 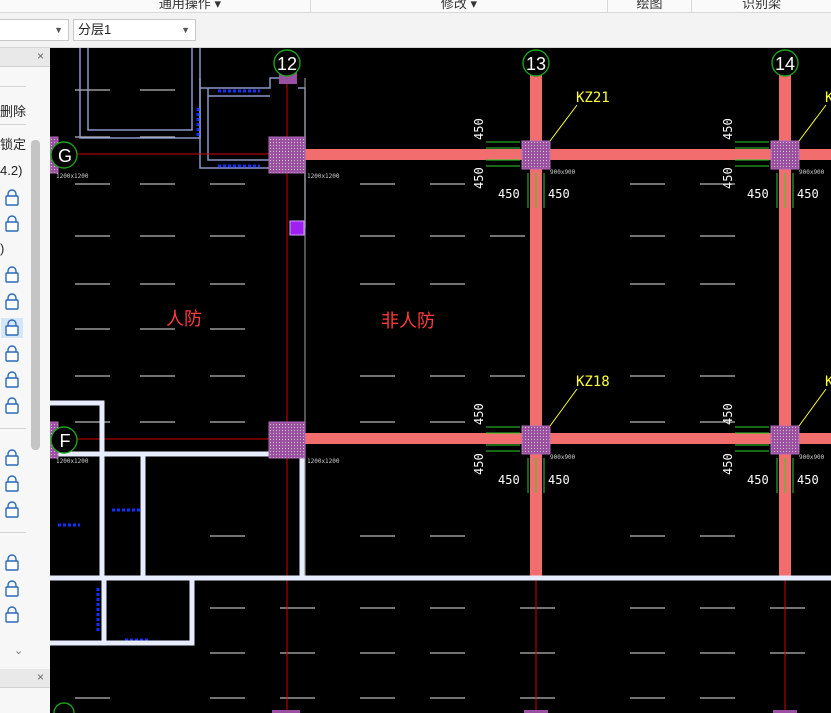 What do you see at coordinates (300, 320) in the screenshot?
I see `zone-labels: 人防 非人防` at bounding box center [300, 320].